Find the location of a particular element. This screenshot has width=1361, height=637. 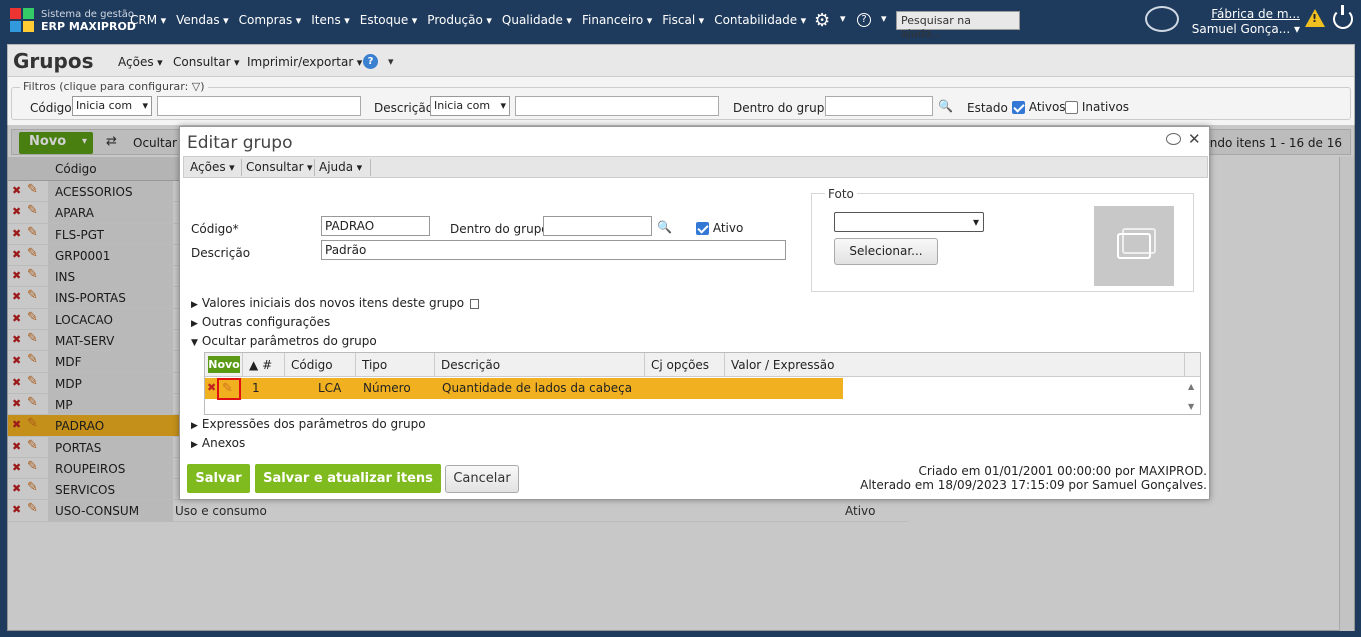

scroll-down-icon: ▼ is located at coordinates (1191, 406).